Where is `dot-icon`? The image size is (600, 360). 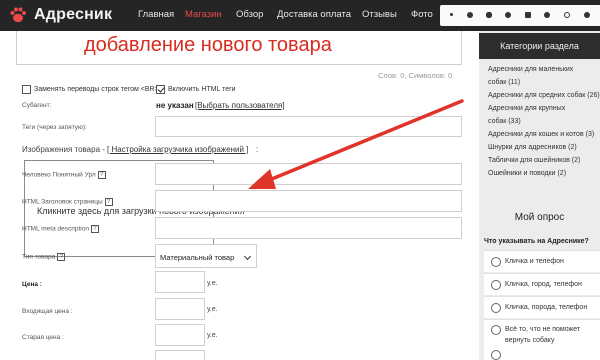 dot-icon is located at coordinates (451, 14).